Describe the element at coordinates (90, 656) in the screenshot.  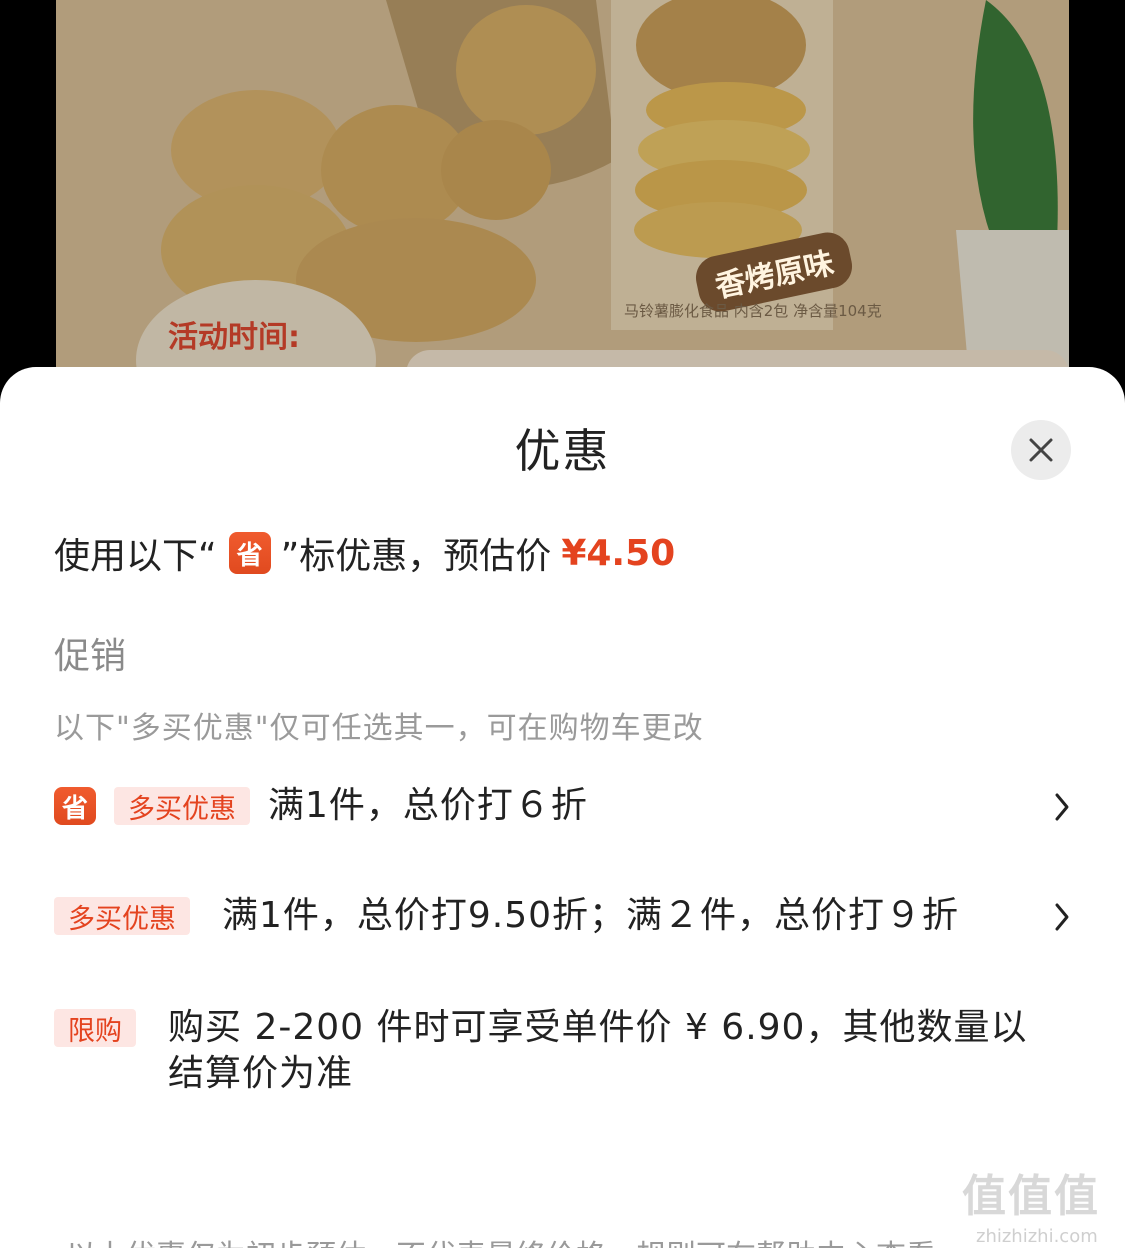
I see `section-title-promotion: 促销` at that location.